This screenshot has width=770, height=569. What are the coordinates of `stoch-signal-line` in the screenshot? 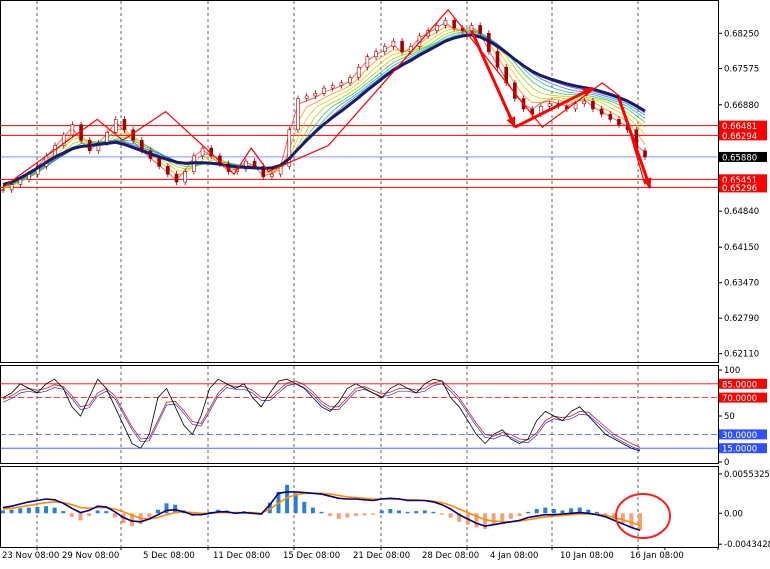 It's located at (321, 414).